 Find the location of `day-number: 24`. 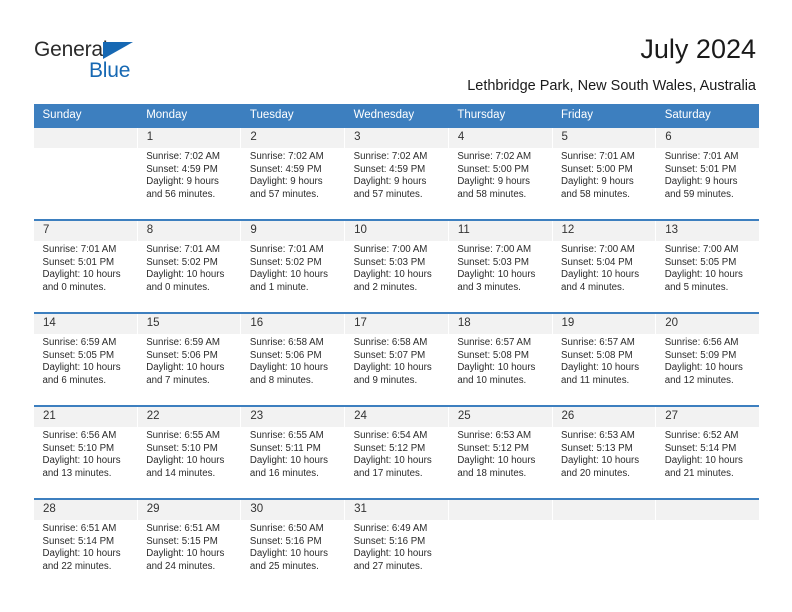

day-number: 24 is located at coordinates (396, 417).